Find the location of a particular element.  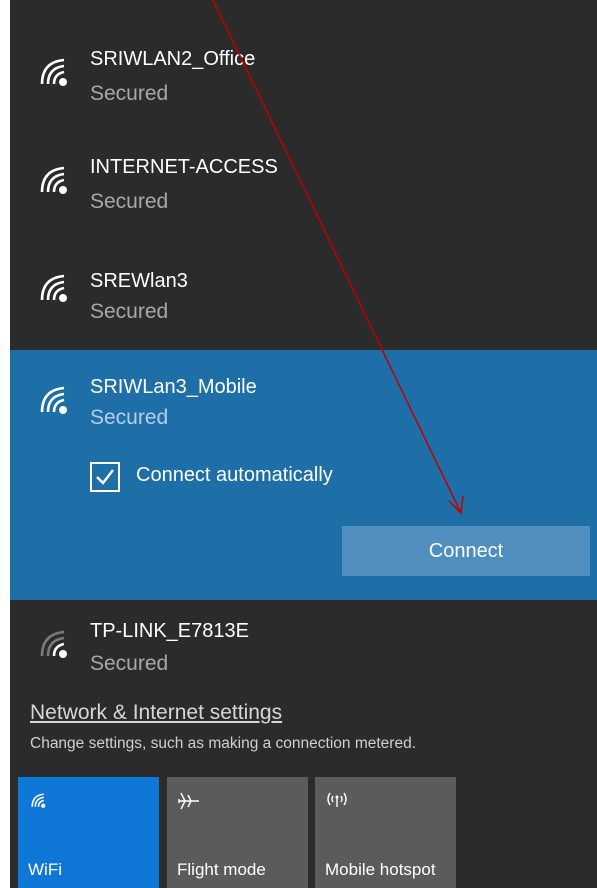

quick-action-label: WiFi is located at coordinates (45, 869).